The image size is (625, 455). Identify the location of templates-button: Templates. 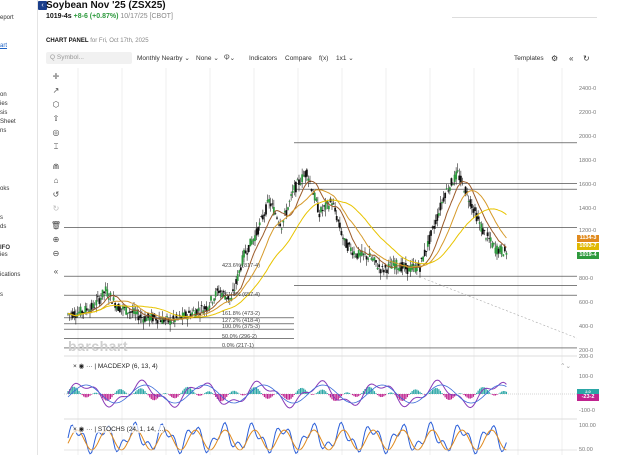
(529, 58).